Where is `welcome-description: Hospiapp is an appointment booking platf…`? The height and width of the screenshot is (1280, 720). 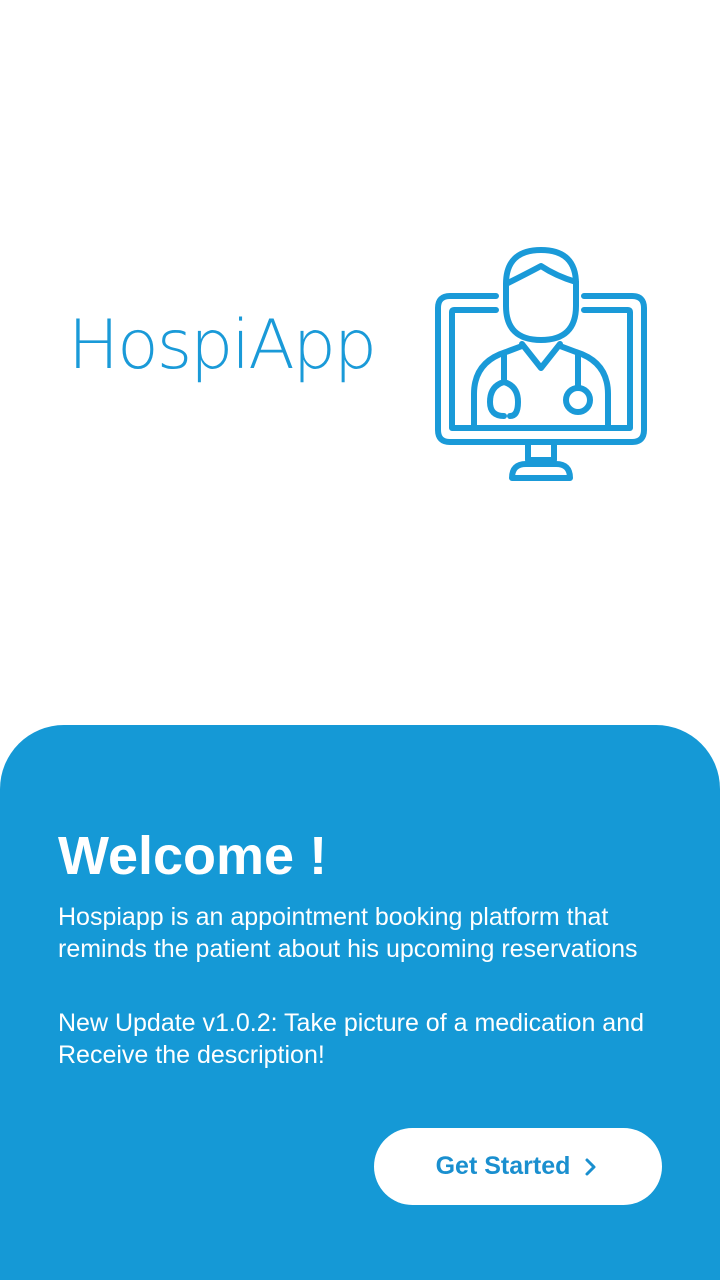 welcome-description: Hospiapp is an appointment booking platf… is located at coordinates (348, 933).